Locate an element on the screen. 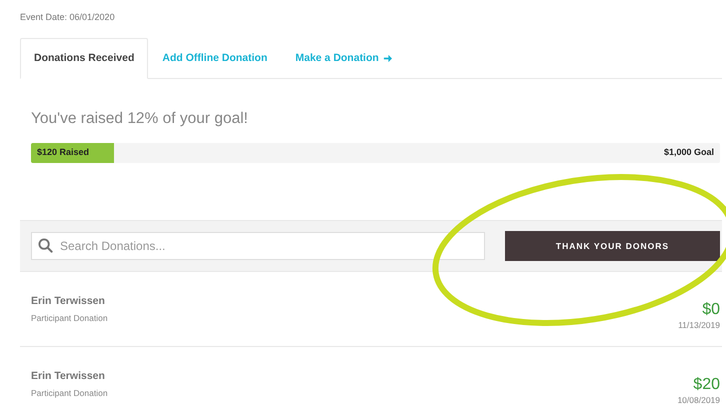 This screenshot has width=726, height=418. donation-amount: $20 is located at coordinates (706, 385).